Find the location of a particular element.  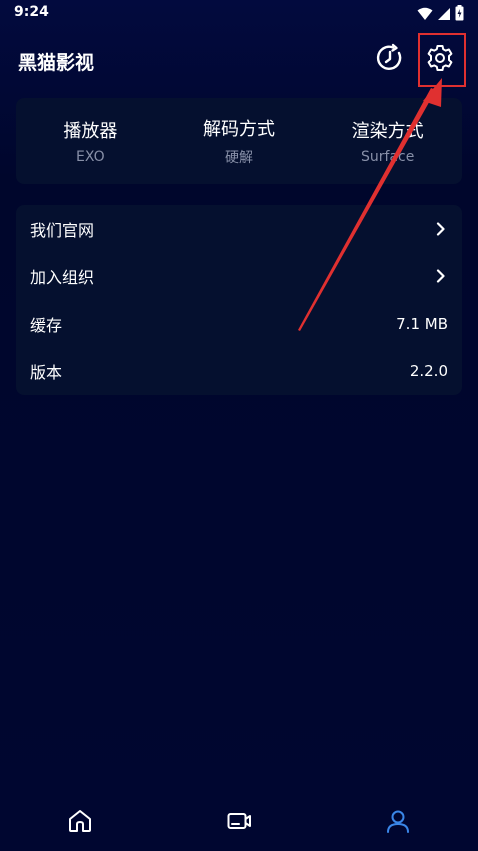

settings-button is located at coordinates (440, 60).